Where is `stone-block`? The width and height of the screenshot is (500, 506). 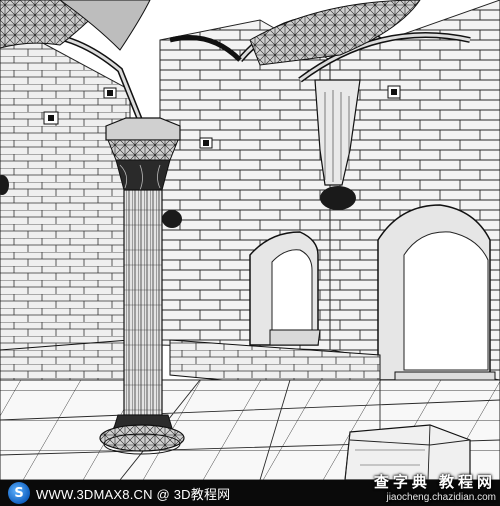
stone-block is located at coordinates (407, 452).